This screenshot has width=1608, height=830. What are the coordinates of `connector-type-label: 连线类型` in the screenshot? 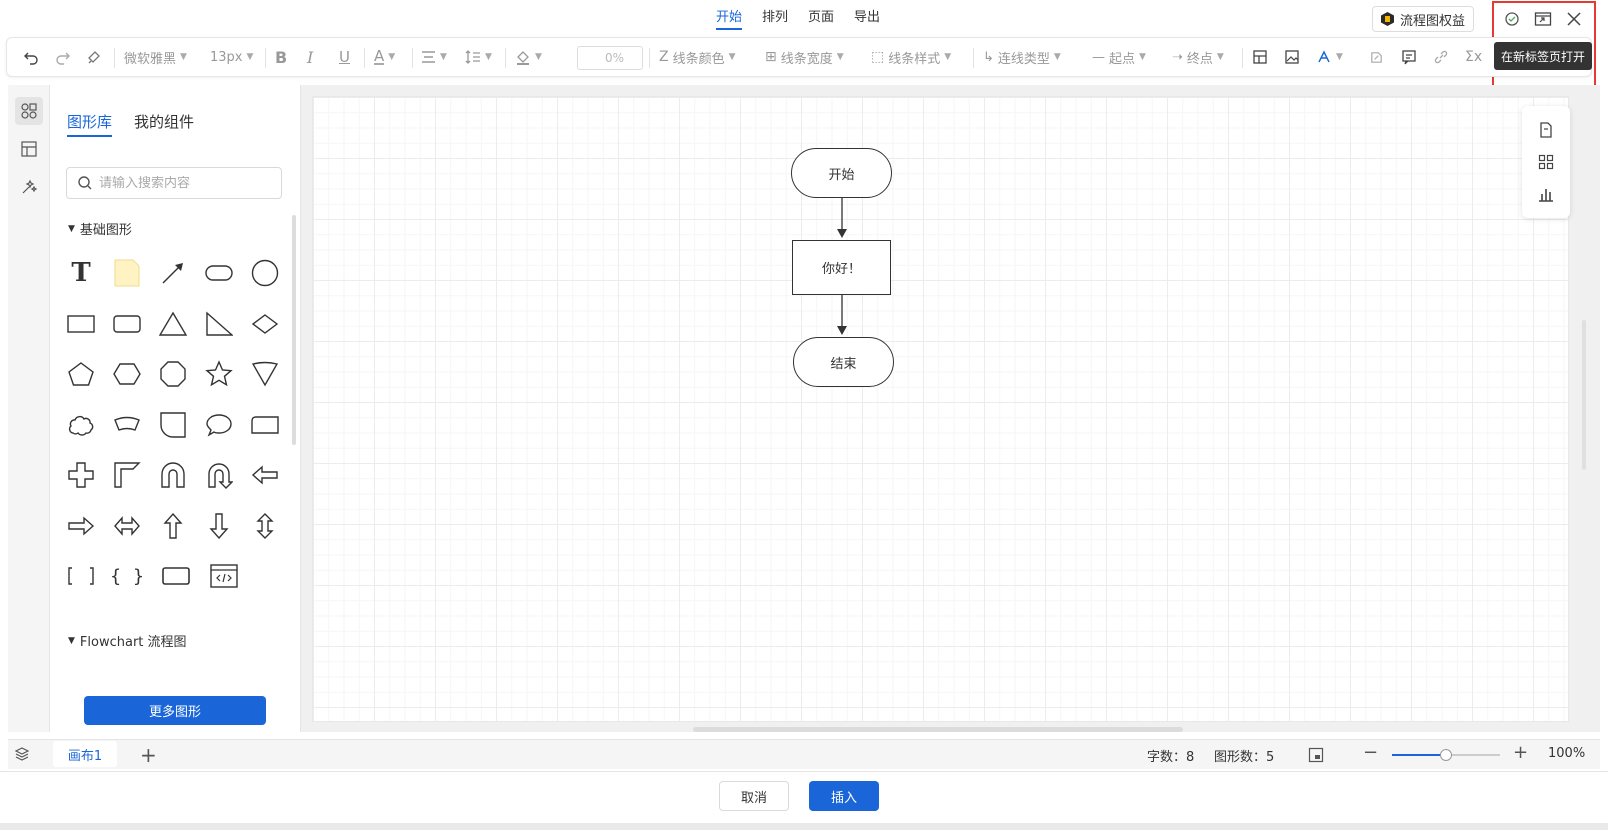 It's located at (1023, 59).